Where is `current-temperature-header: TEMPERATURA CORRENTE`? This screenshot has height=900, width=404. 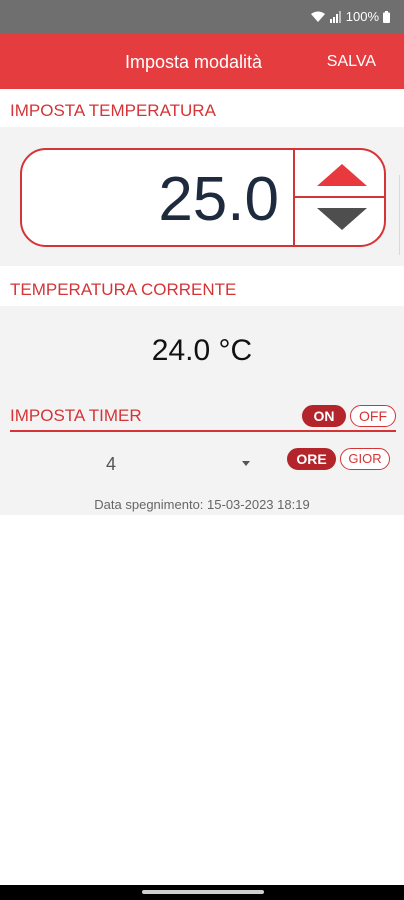 current-temperature-header: TEMPERATURA CORRENTE is located at coordinates (202, 286).